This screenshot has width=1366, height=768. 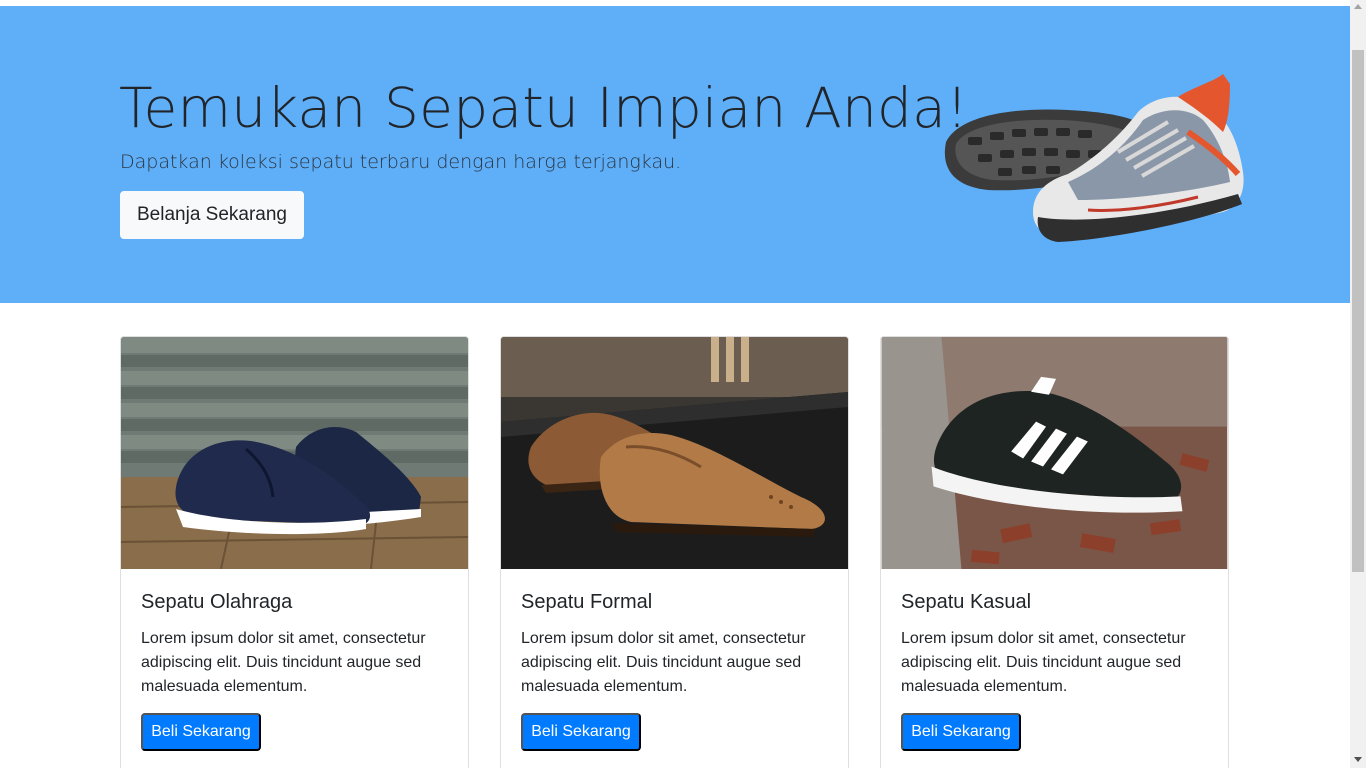 What do you see at coordinates (217, 602) in the screenshot?
I see `card-title: Sepatu Olahraga` at bounding box center [217, 602].